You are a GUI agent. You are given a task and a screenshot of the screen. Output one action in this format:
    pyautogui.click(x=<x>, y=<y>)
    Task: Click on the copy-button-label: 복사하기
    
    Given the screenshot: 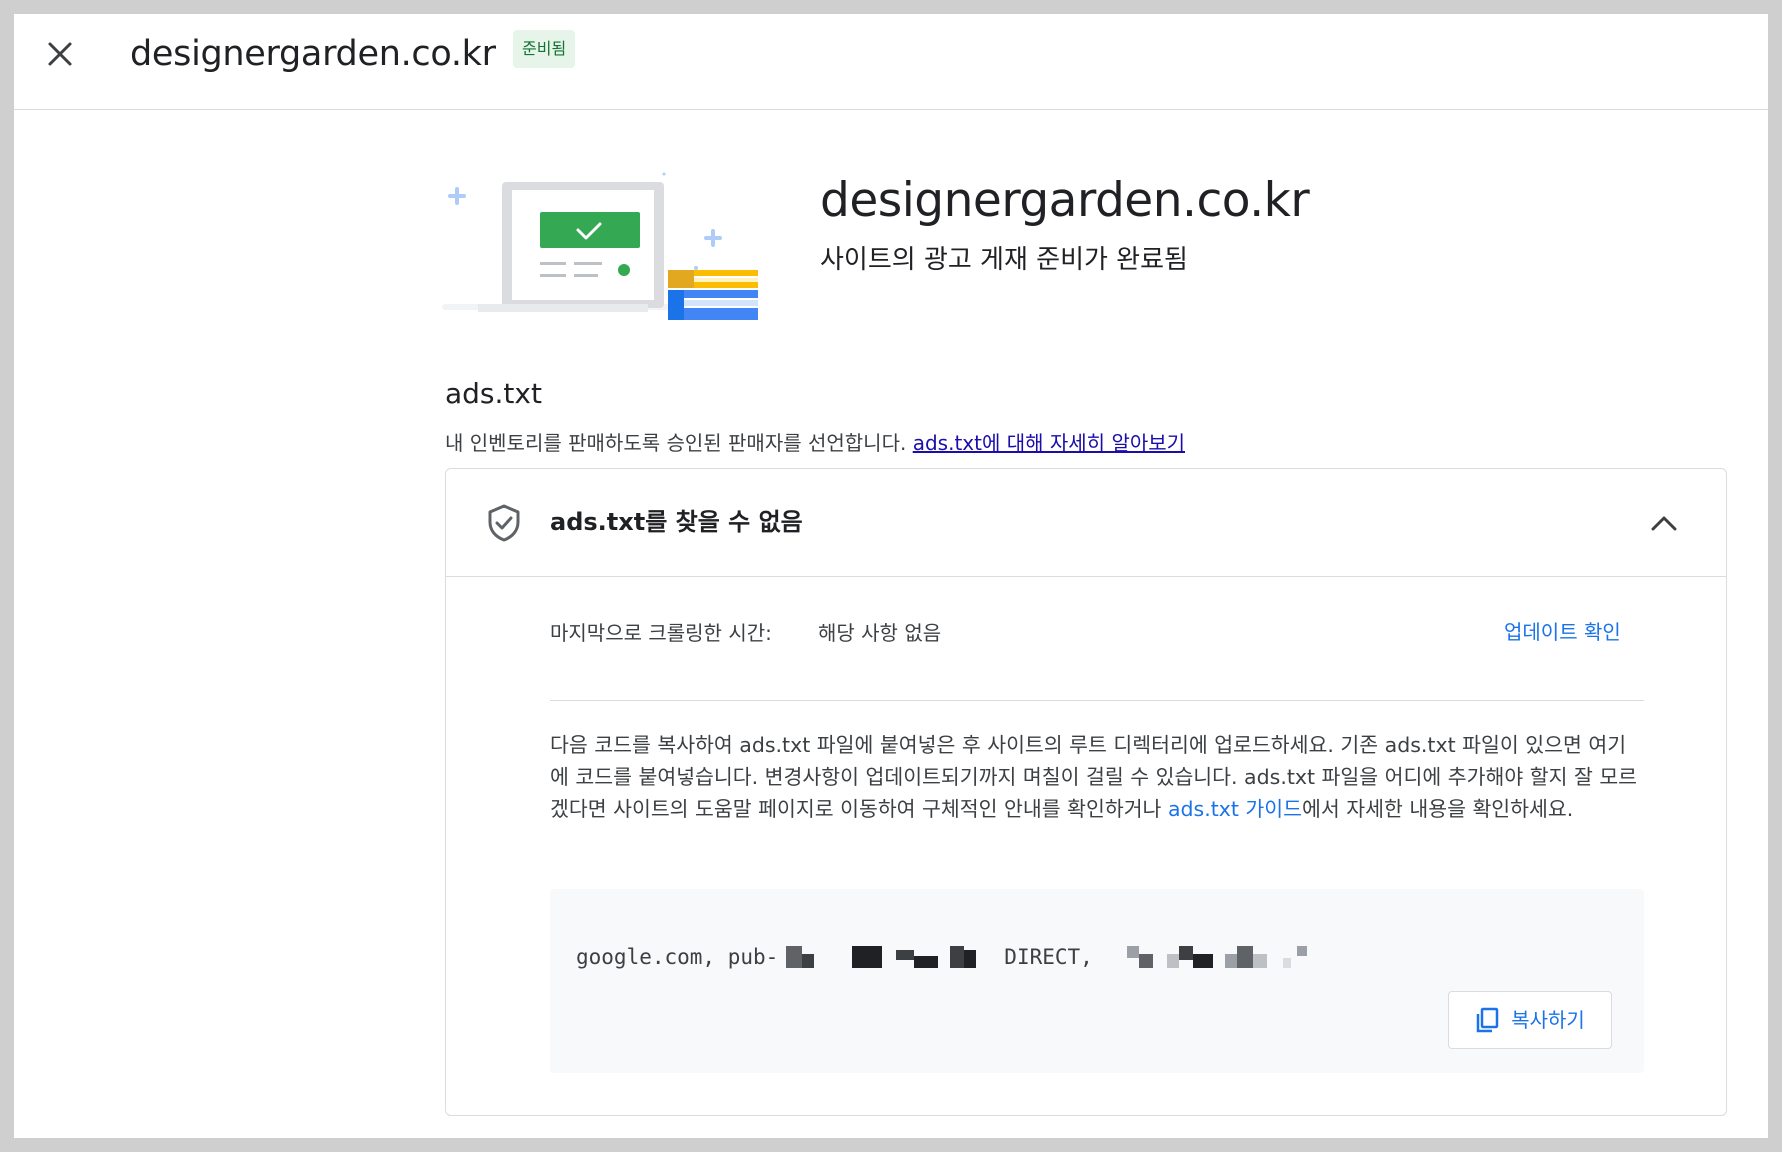 What is the action you would take?
    pyautogui.click(x=1548, y=1020)
    